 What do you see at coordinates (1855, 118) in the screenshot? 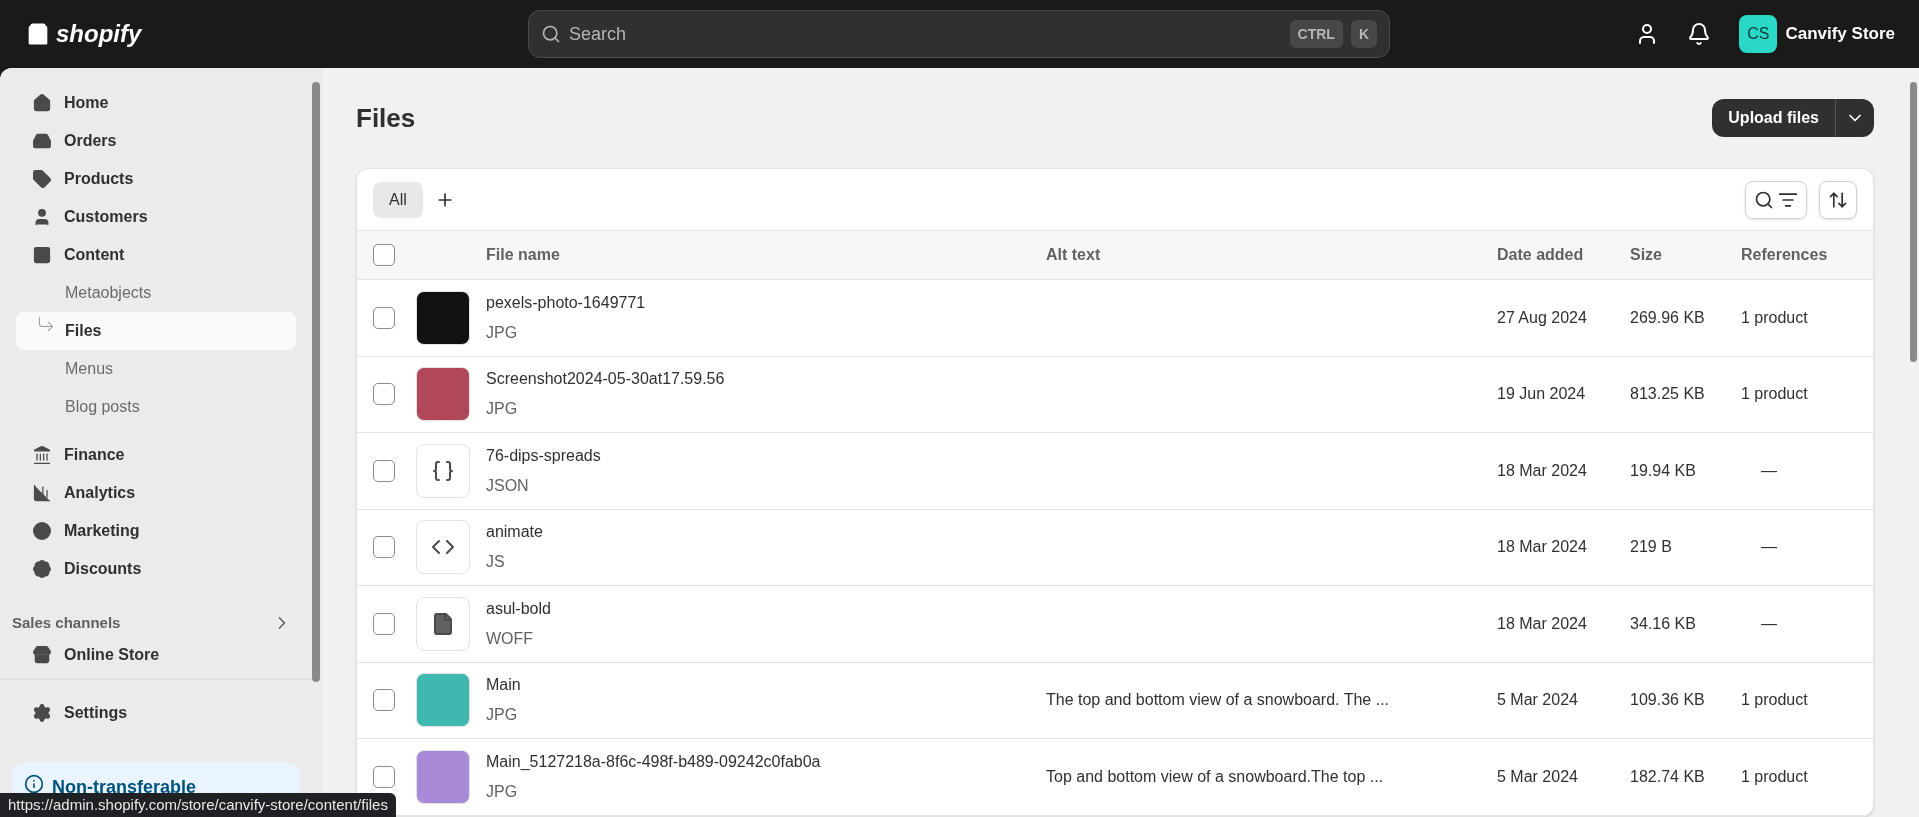
I see `dropdown-button` at bounding box center [1855, 118].